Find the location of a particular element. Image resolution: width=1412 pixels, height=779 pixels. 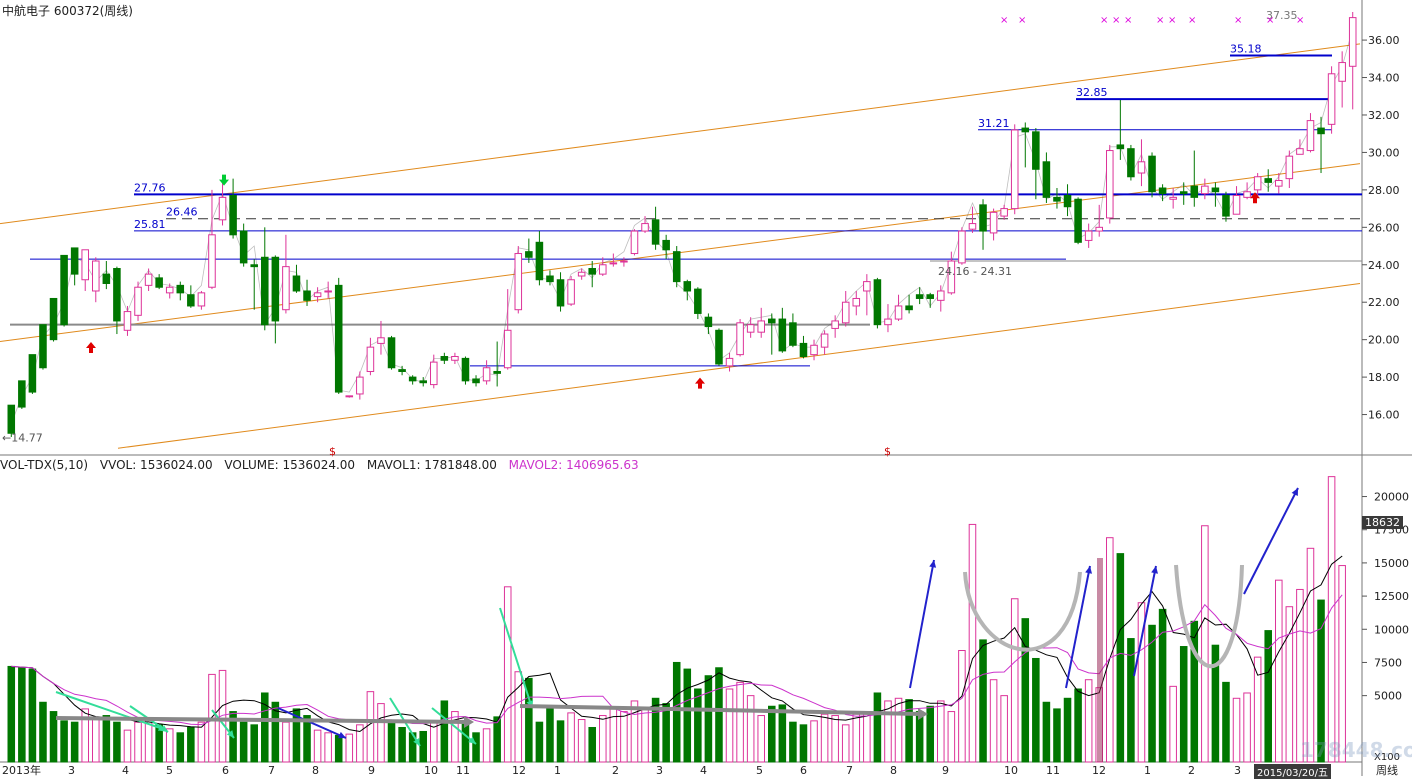

time-tick-label: 10 is located at coordinates (1011, 770).